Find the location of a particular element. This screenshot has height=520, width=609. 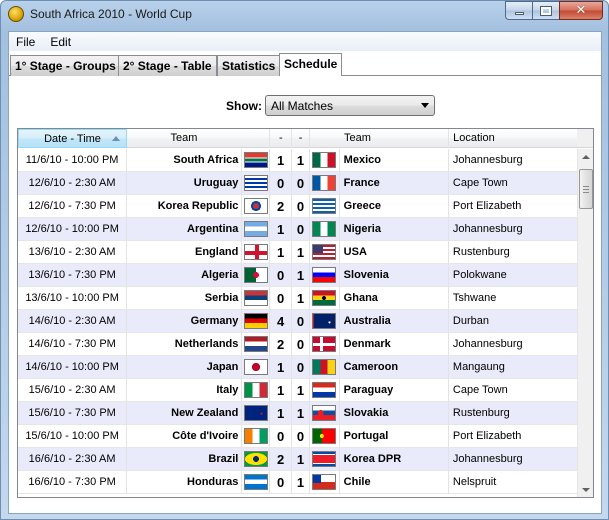

flag-england-icon is located at coordinates (255, 252).